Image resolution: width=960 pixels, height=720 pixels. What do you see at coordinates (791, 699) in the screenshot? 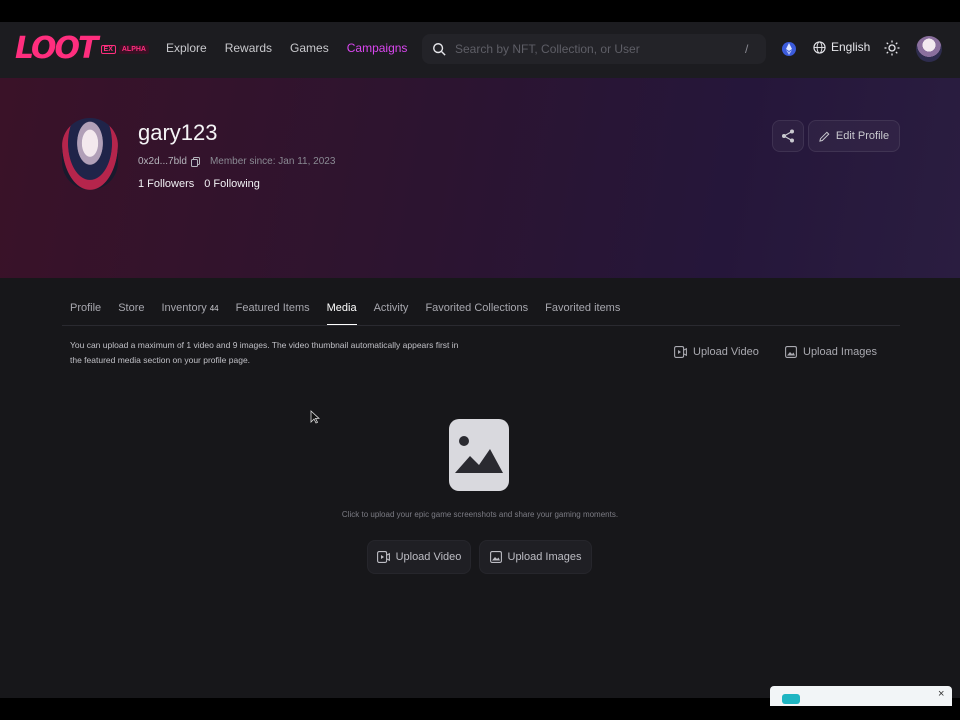
I see `toast-indicator` at bounding box center [791, 699].